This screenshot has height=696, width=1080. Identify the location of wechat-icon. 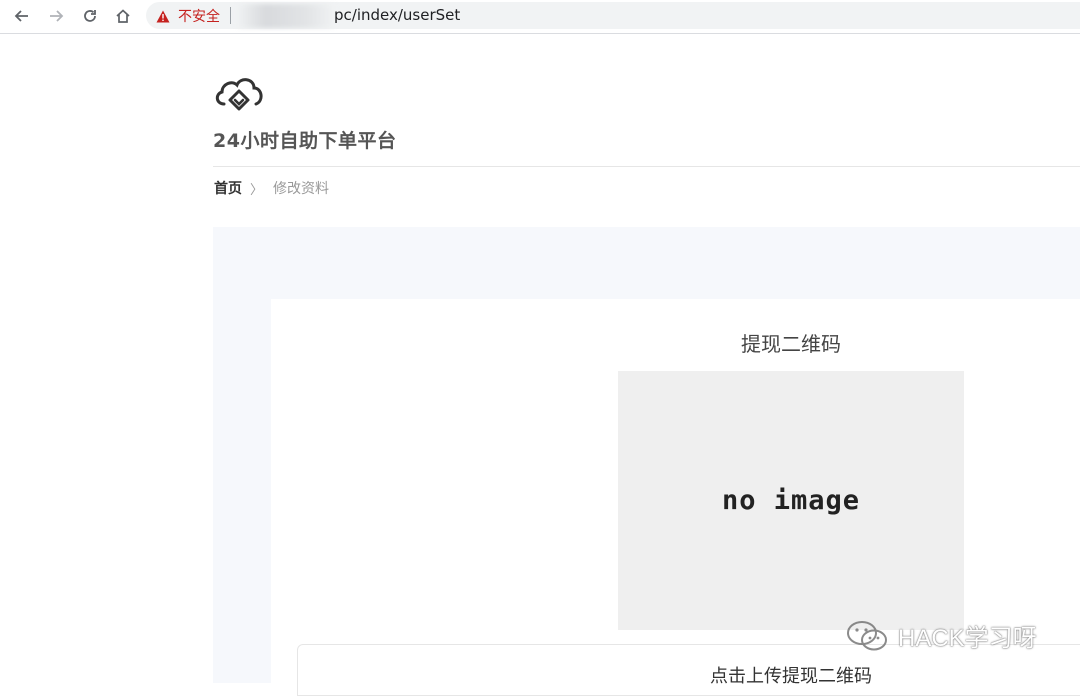
(867, 635).